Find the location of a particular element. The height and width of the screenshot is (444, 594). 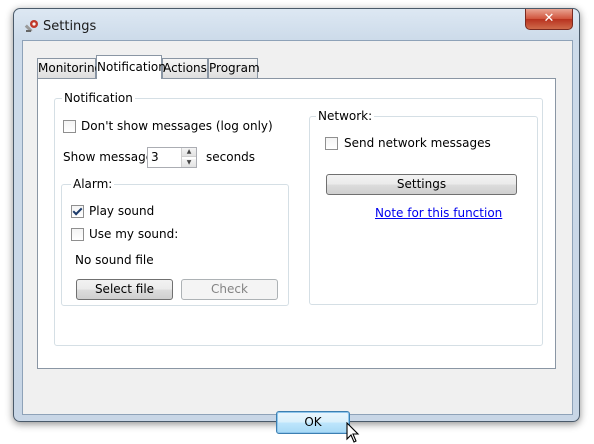

settings-tools-icon is located at coordinates (31, 26).